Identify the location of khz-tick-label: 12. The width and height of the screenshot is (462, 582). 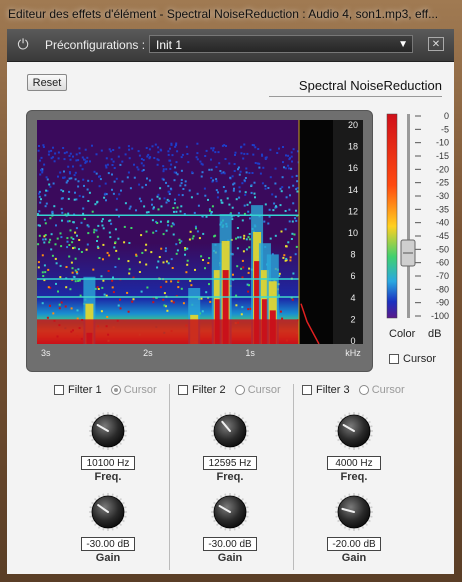
(353, 211).